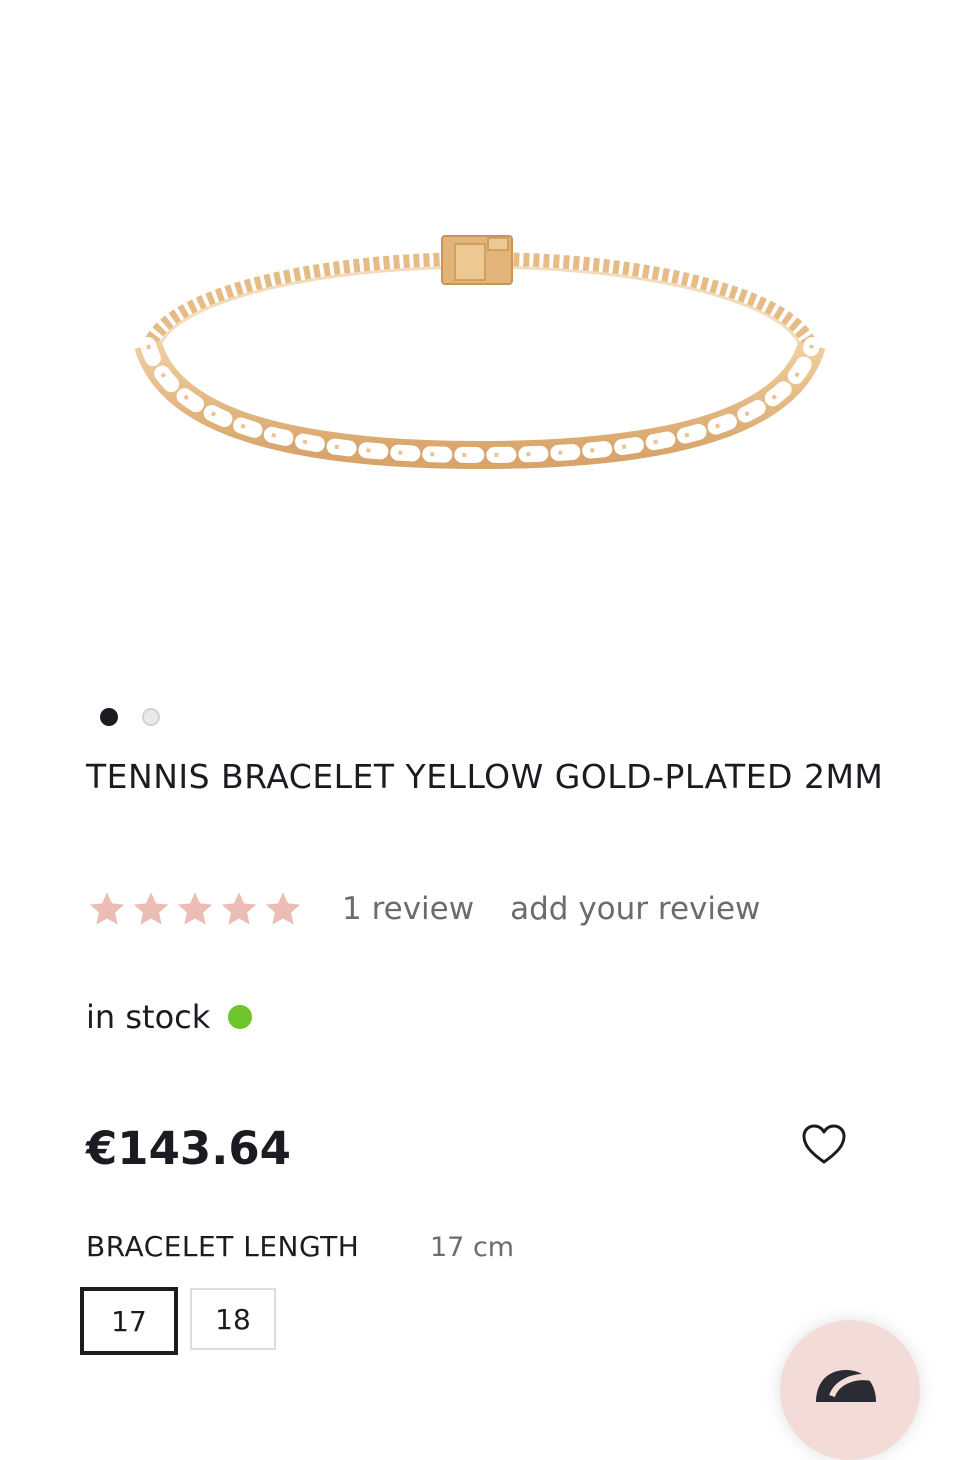 Image resolution: width=960 pixels, height=1460 pixels. What do you see at coordinates (846, 1386) in the screenshot?
I see `chat-bubble-icon` at bounding box center [846, 1386].